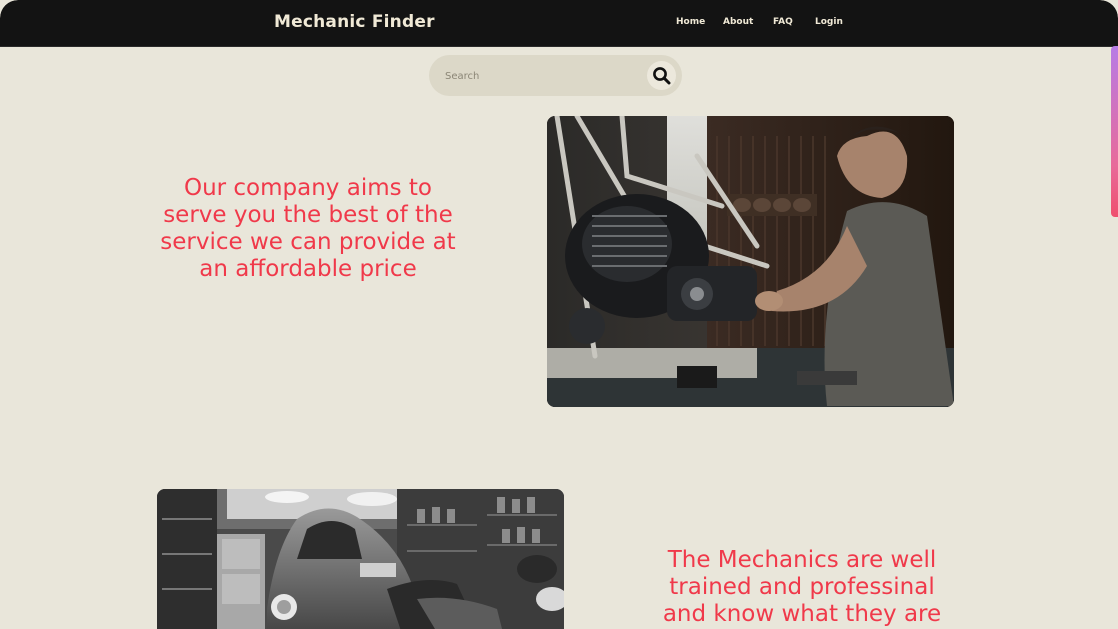 The height and width of the screenshot is (629, 1118). What do you see at coordinates (783, 22) in the screenshot?
I see `nav-faq-link: FAQ` at bounding box center [783, 22].